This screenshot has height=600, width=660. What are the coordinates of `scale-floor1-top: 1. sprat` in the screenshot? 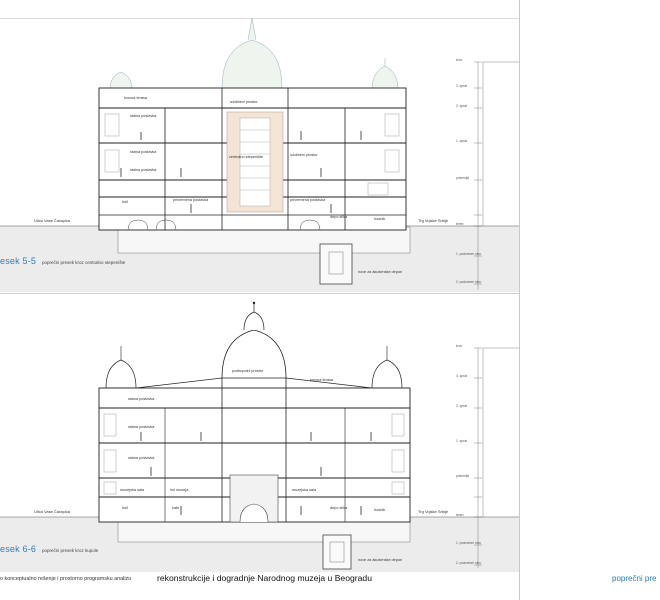 It's located at (461, 141).